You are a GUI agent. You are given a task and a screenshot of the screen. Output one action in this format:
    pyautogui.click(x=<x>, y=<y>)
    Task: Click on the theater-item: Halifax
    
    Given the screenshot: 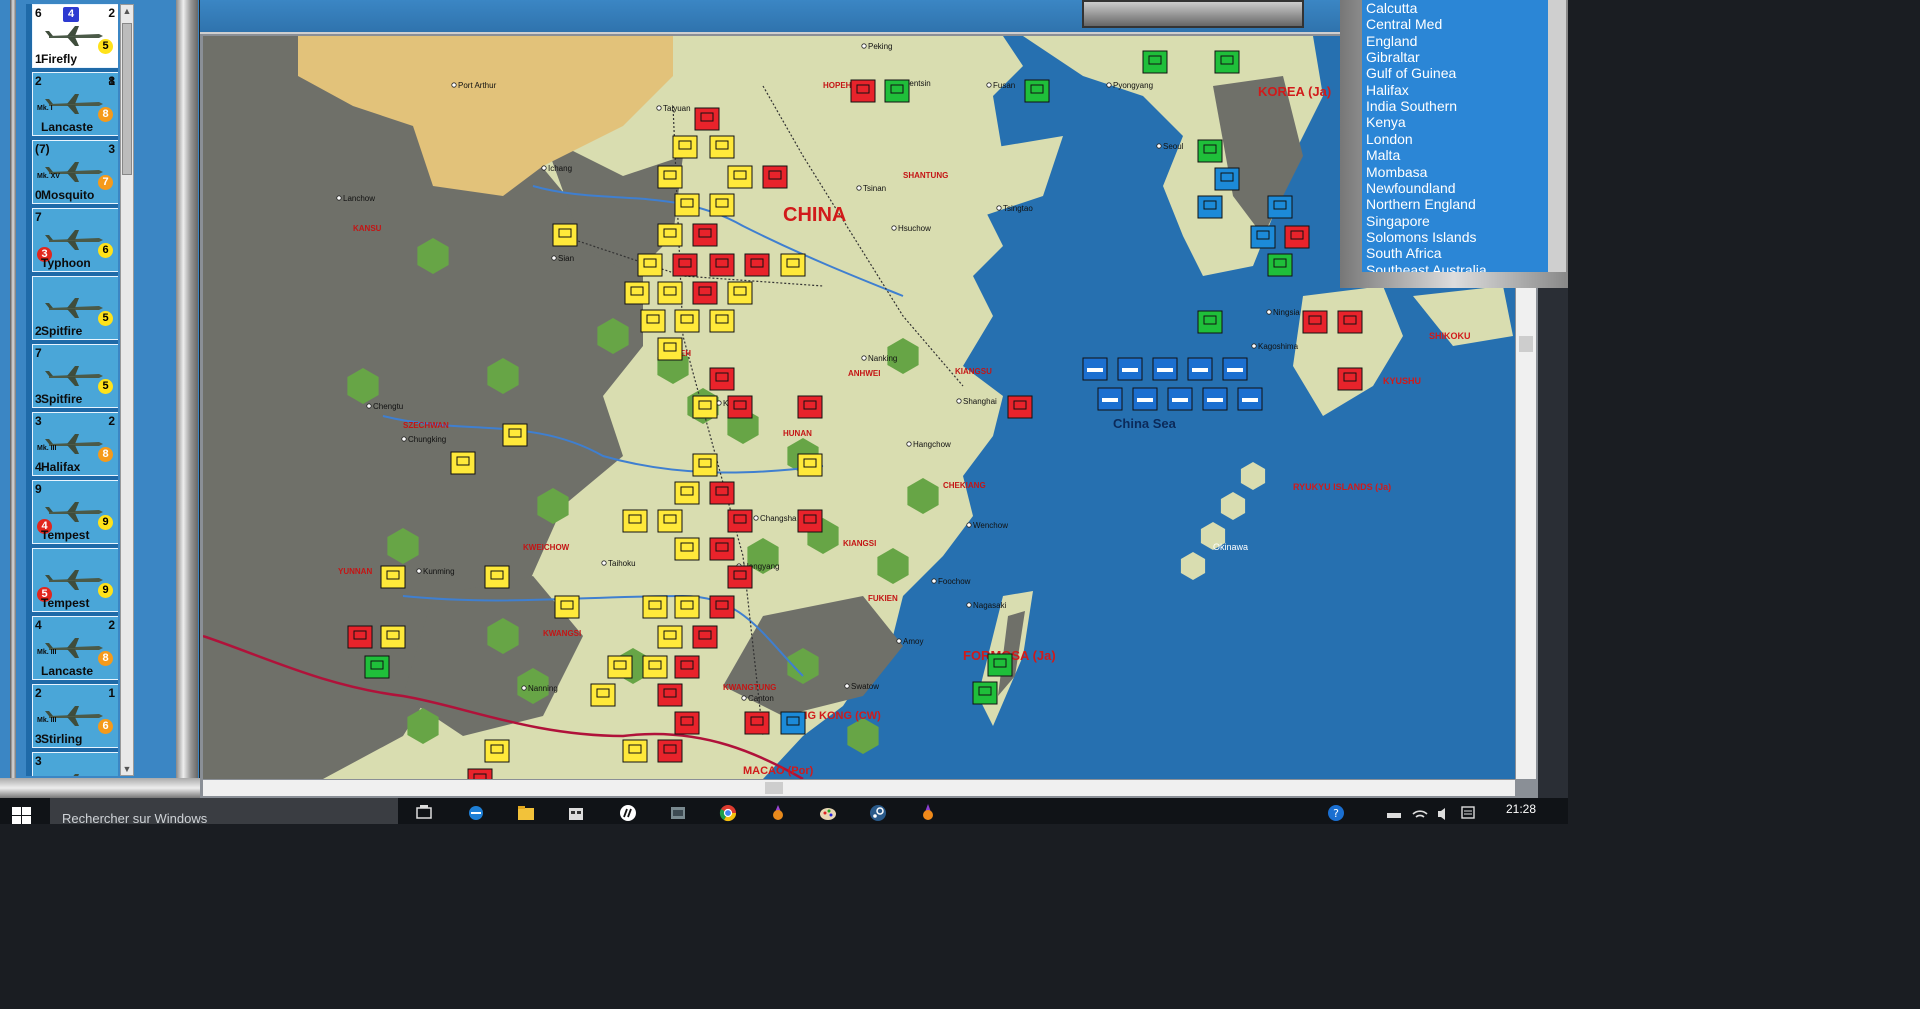 What is the action you would take?
    pyautogui.click(x=1387, y=90)
    